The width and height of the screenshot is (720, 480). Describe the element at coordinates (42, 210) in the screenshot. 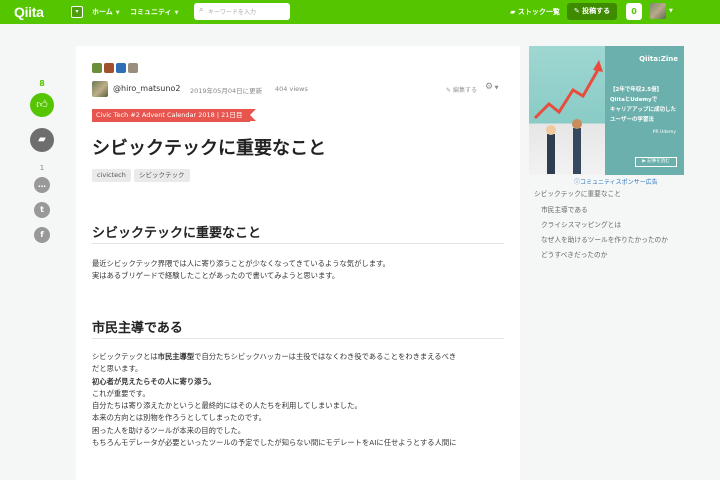

I see `twitter-icon: t` at that location.